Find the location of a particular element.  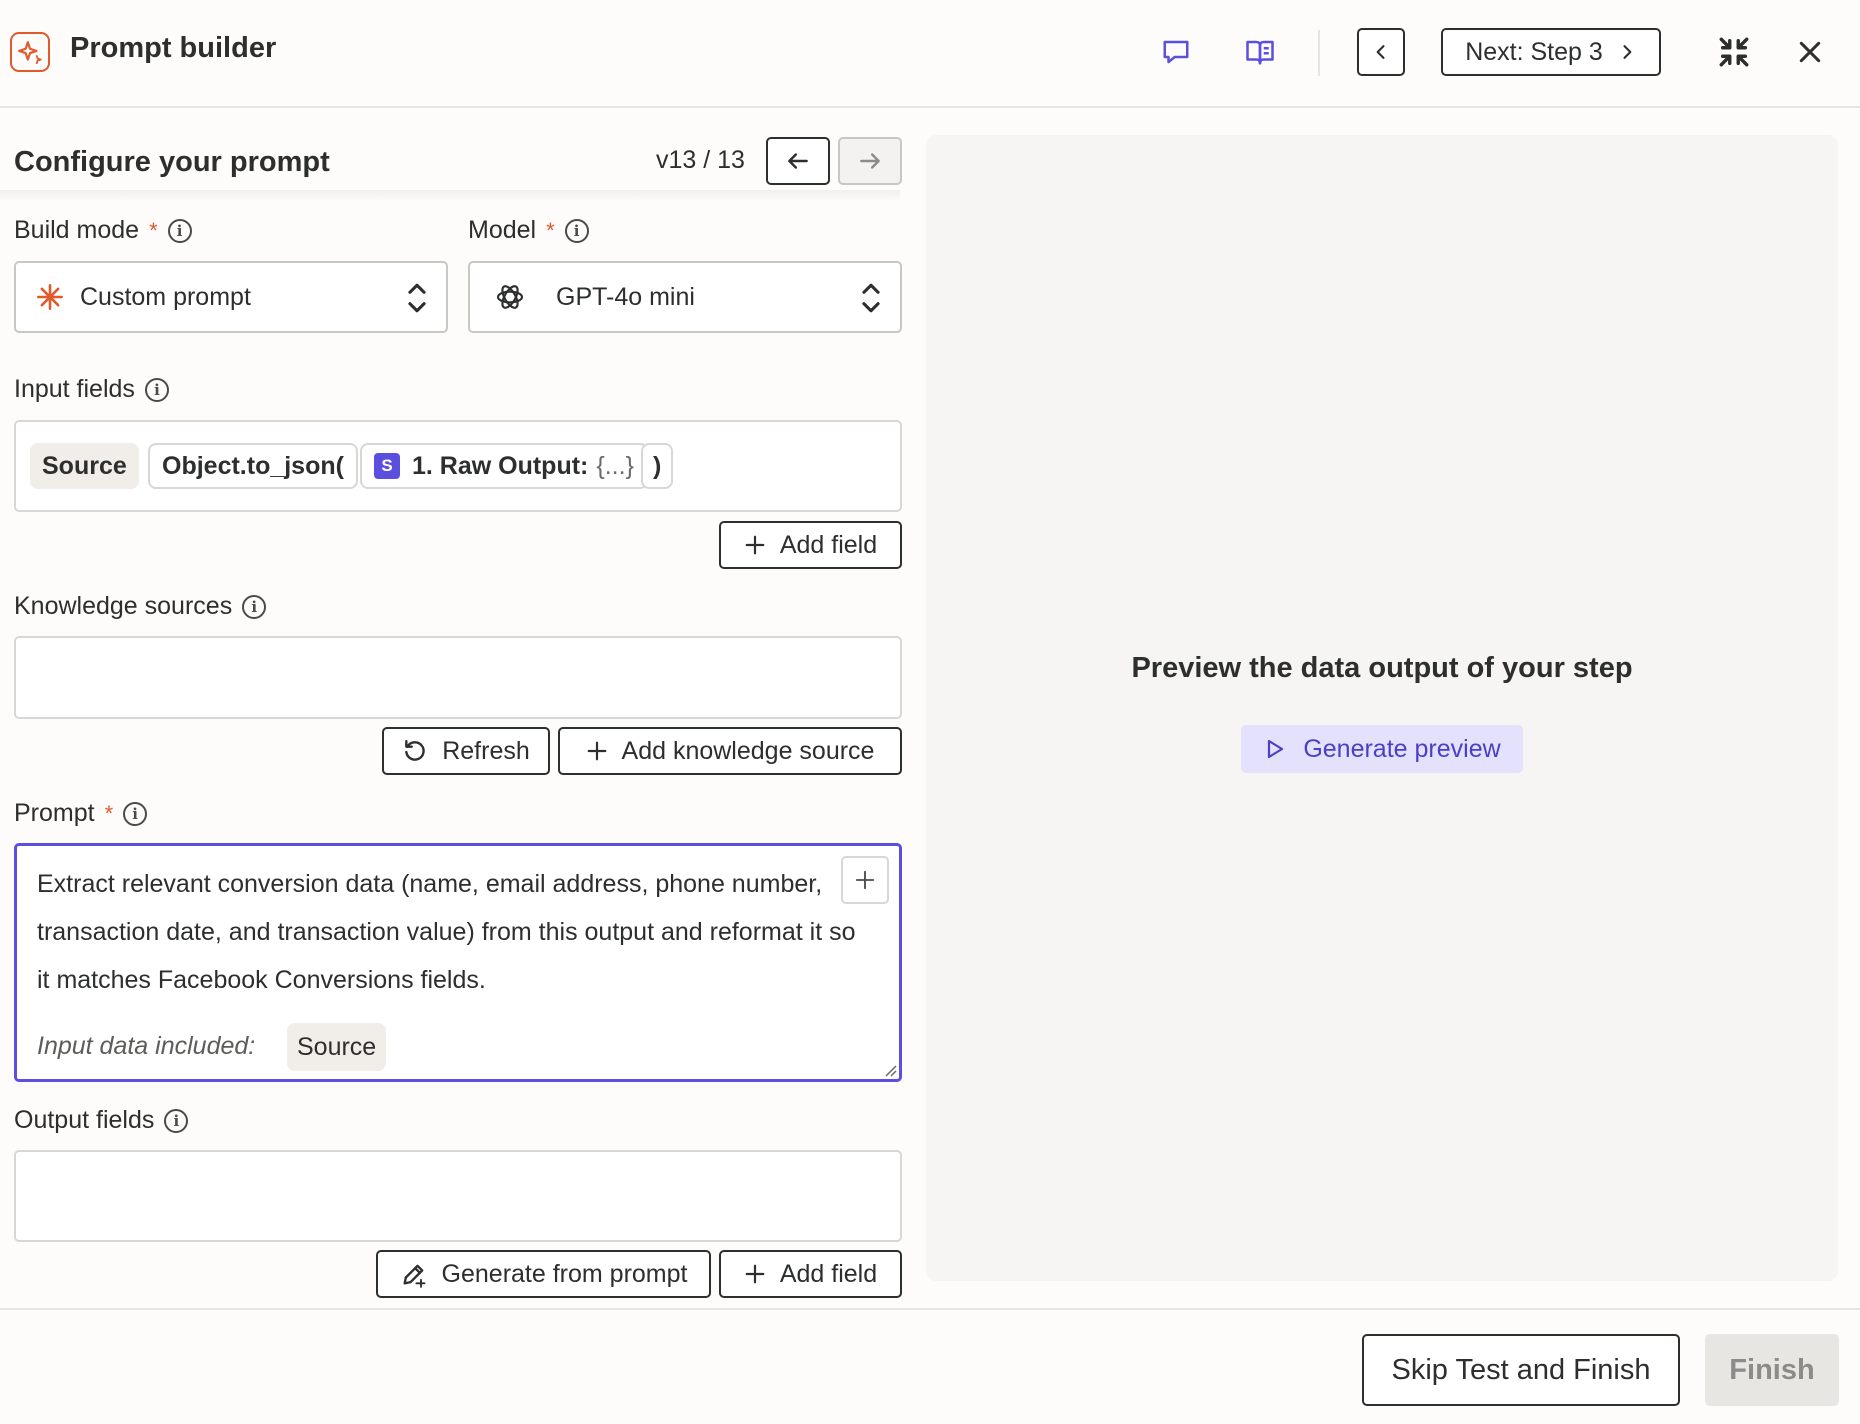

model-select: GPT-4o mini is located at coordinates (685, 297).